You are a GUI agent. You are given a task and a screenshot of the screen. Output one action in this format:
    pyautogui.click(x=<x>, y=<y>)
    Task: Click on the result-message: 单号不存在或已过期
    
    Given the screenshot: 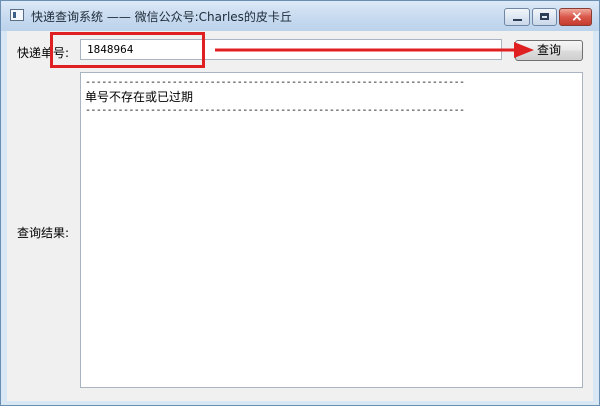 What is the action you would take?
    pyautogui.click(x=139, y=97)
    